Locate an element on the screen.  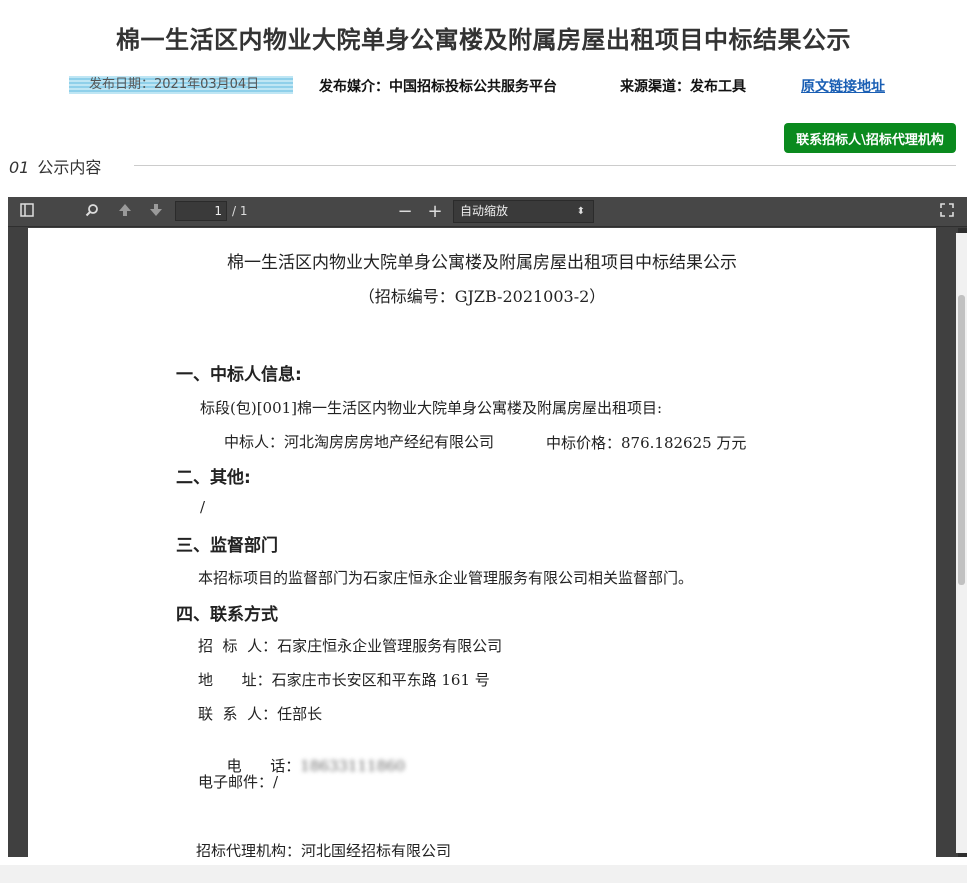
contact-tenderer-button: 联系招标人\招标代理机构 is located at coordinates (870, 138).